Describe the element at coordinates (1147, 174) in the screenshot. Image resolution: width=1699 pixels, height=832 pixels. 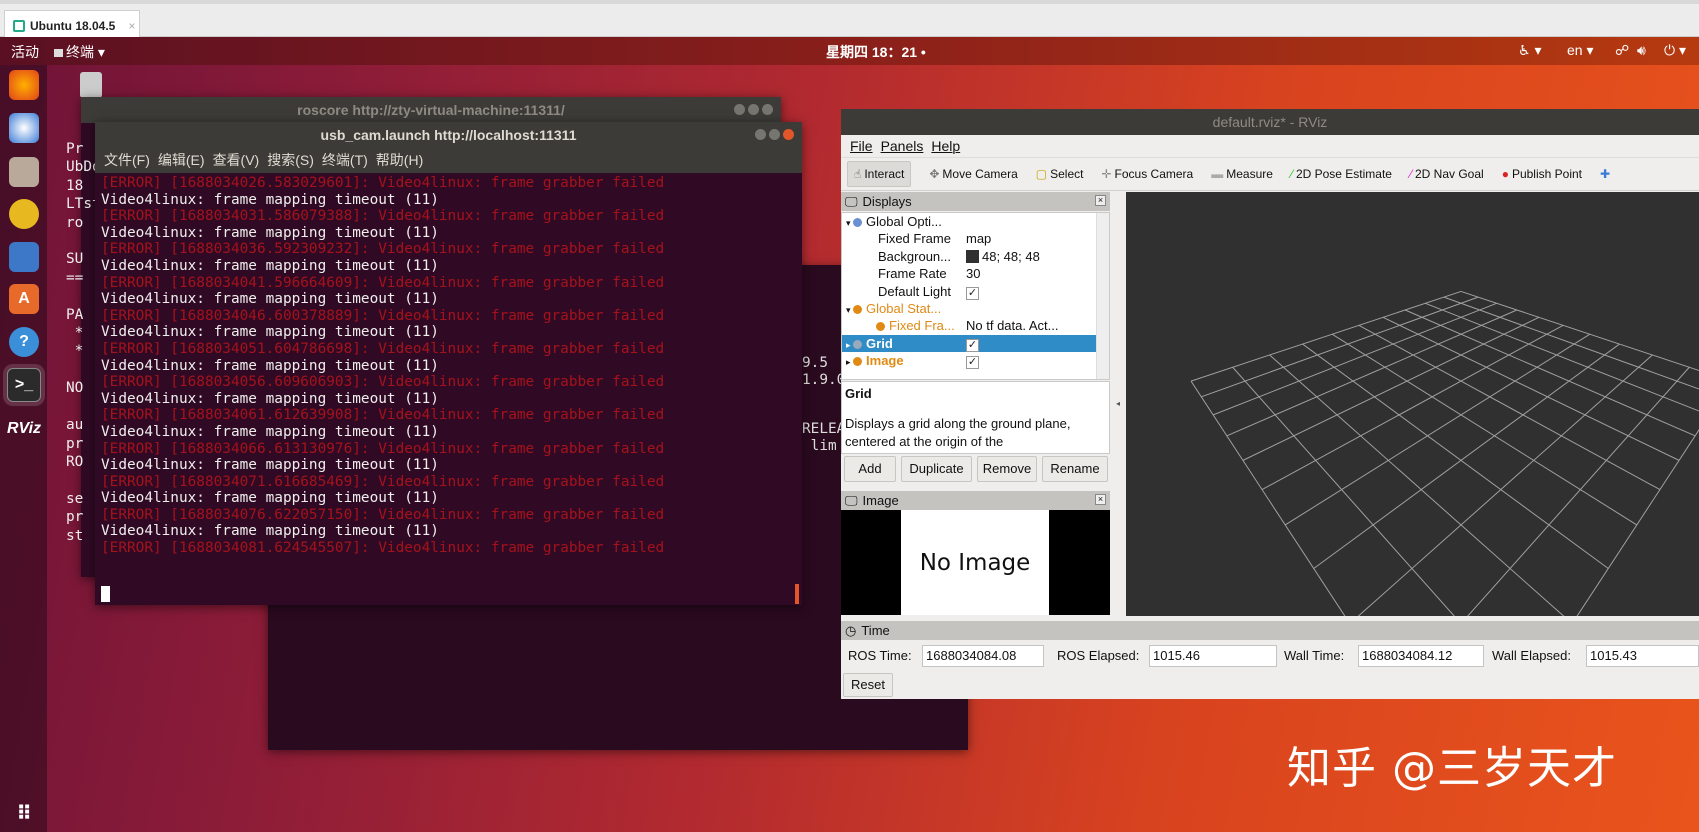
I see `tool-focus-camera: ✛ Focus Camera` at that location.